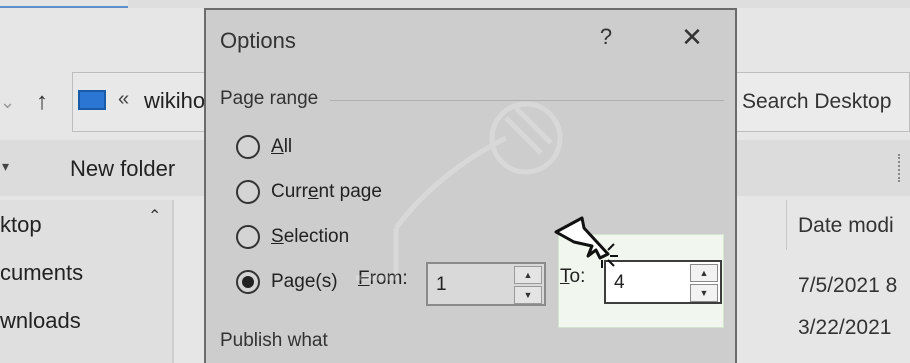 Image resolution: width=910 pixels, height=363 pixels. Describe the element at coordinates (258, 40) in the screenshot. I see `dialog-title: Options` at that location.